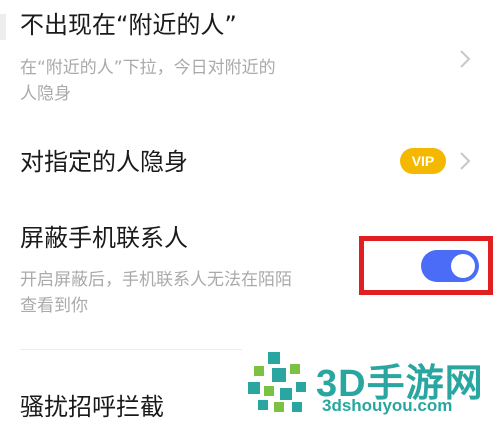 The width and height of the screenshot is (500, 422). I want to click on block-contacts-toggle, so click(450, 266).